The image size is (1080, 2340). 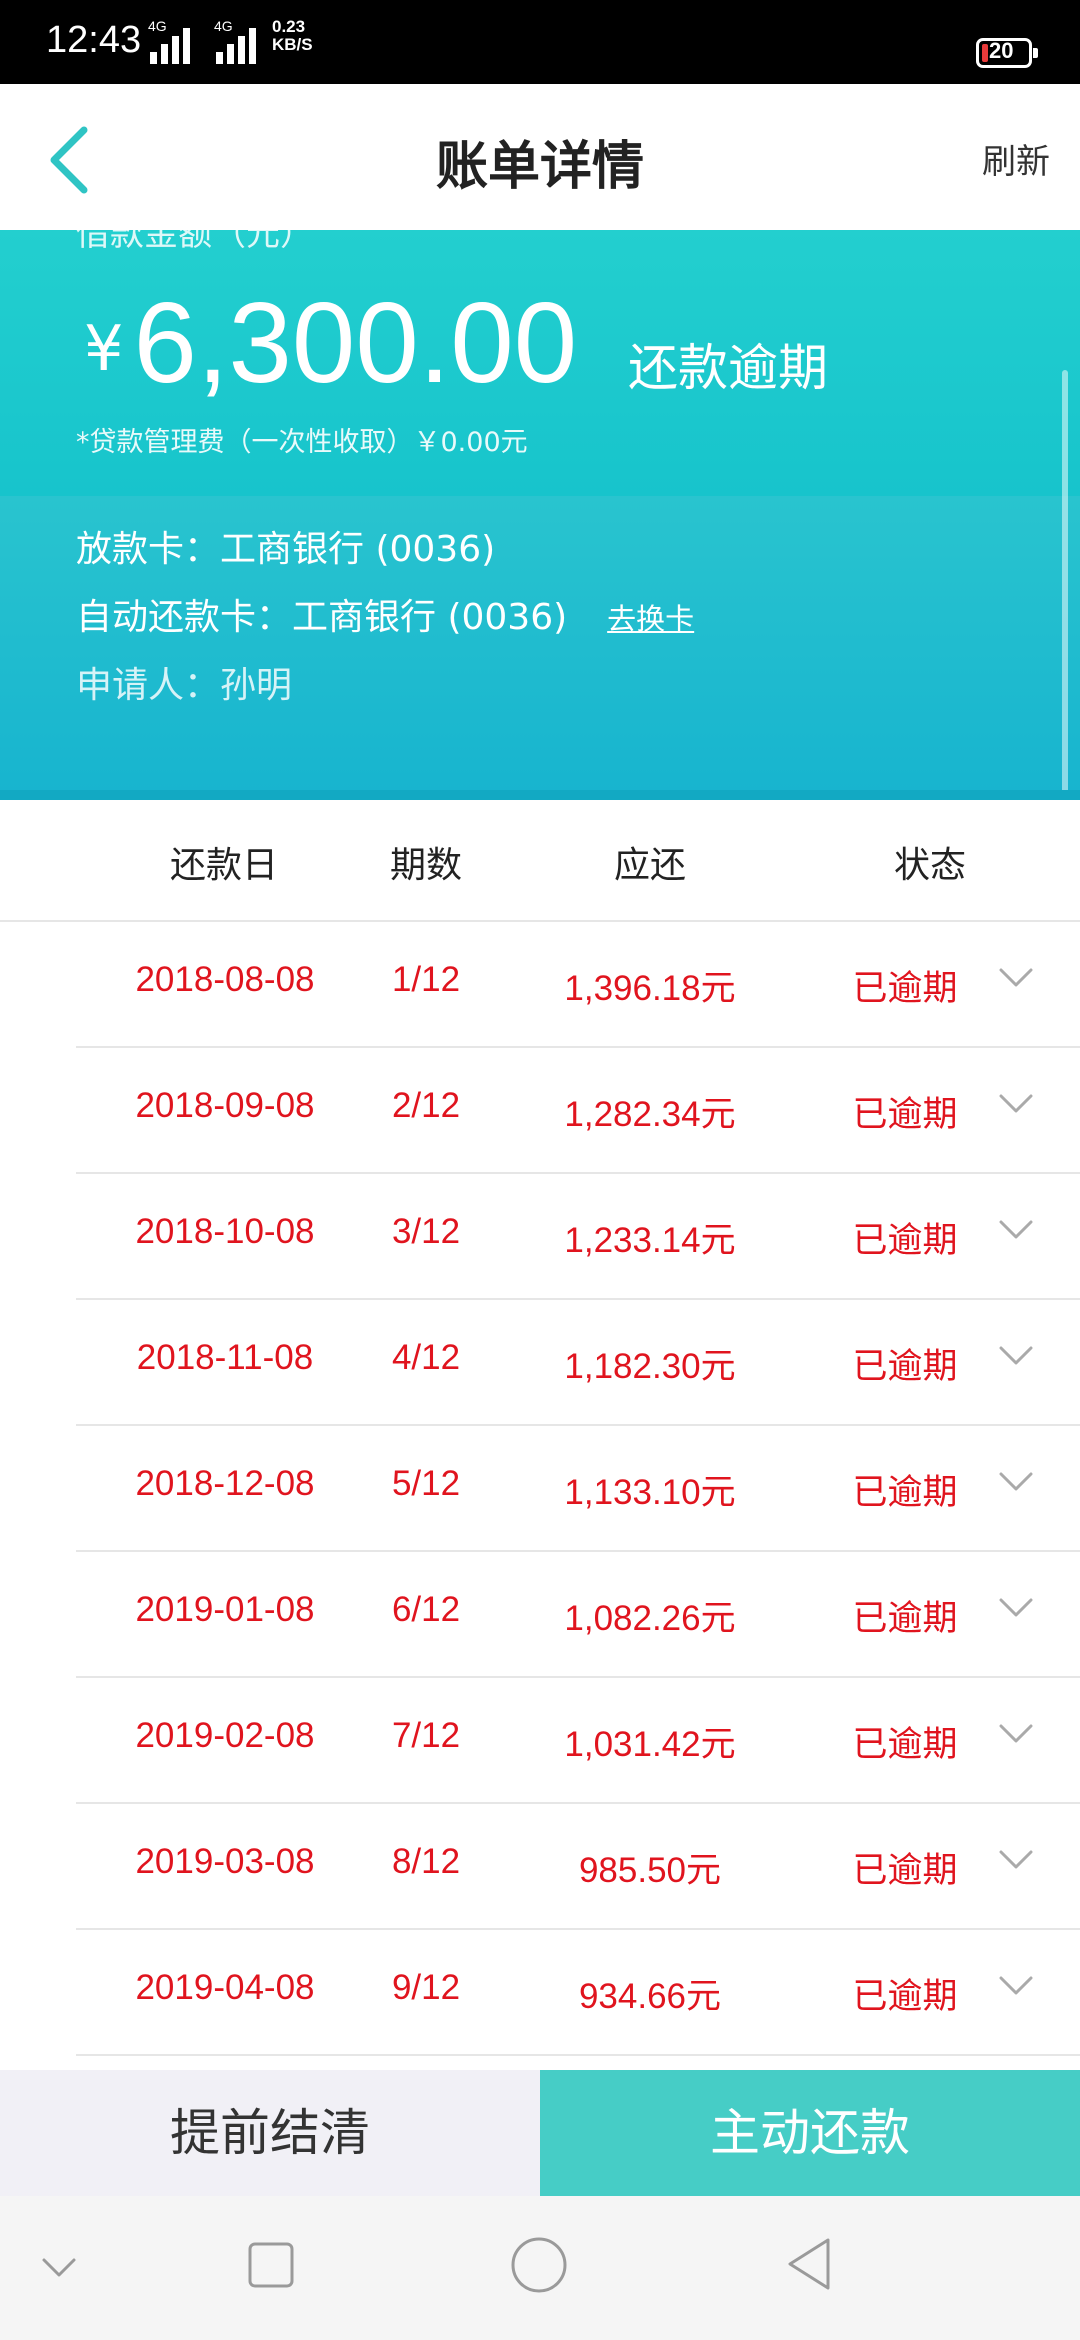 What do you see at coordinates (540, 1867) in the screenshot?
I see `table-row: 2019-03-08 8/12 985.50元 已逾期` at bounding box center [540, 1867].